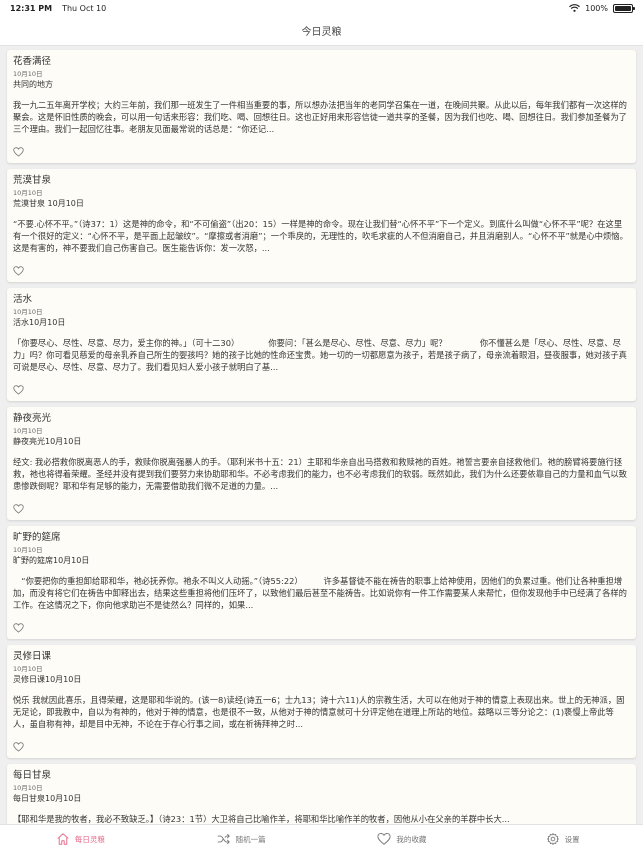  Describe the element at coordinates (39, 322) in the screenshot. I see `card-subtitle: 活水10月10日` at that location.